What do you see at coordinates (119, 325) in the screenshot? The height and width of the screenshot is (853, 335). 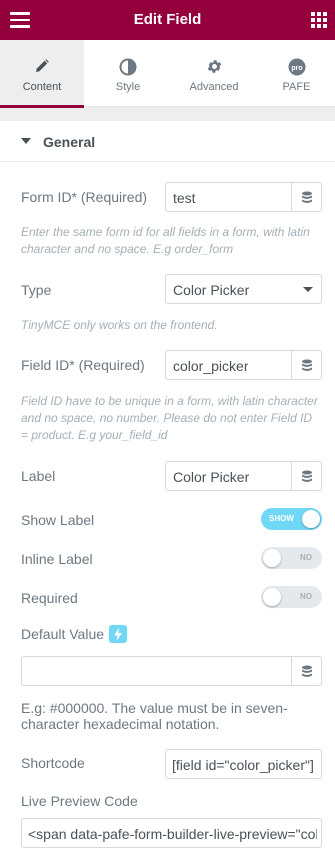 I see `type-description: TinyMCE only works on the frontend.` at bounding box center [119, 325].